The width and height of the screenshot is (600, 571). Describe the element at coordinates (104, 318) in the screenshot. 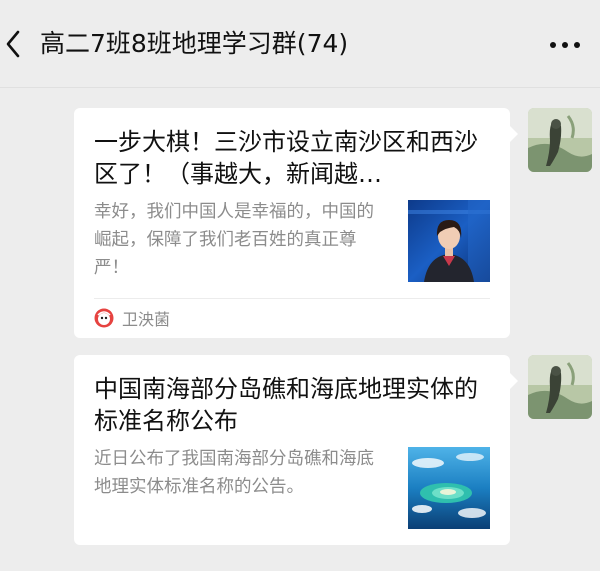

I see `source-logo-icon` at that location.